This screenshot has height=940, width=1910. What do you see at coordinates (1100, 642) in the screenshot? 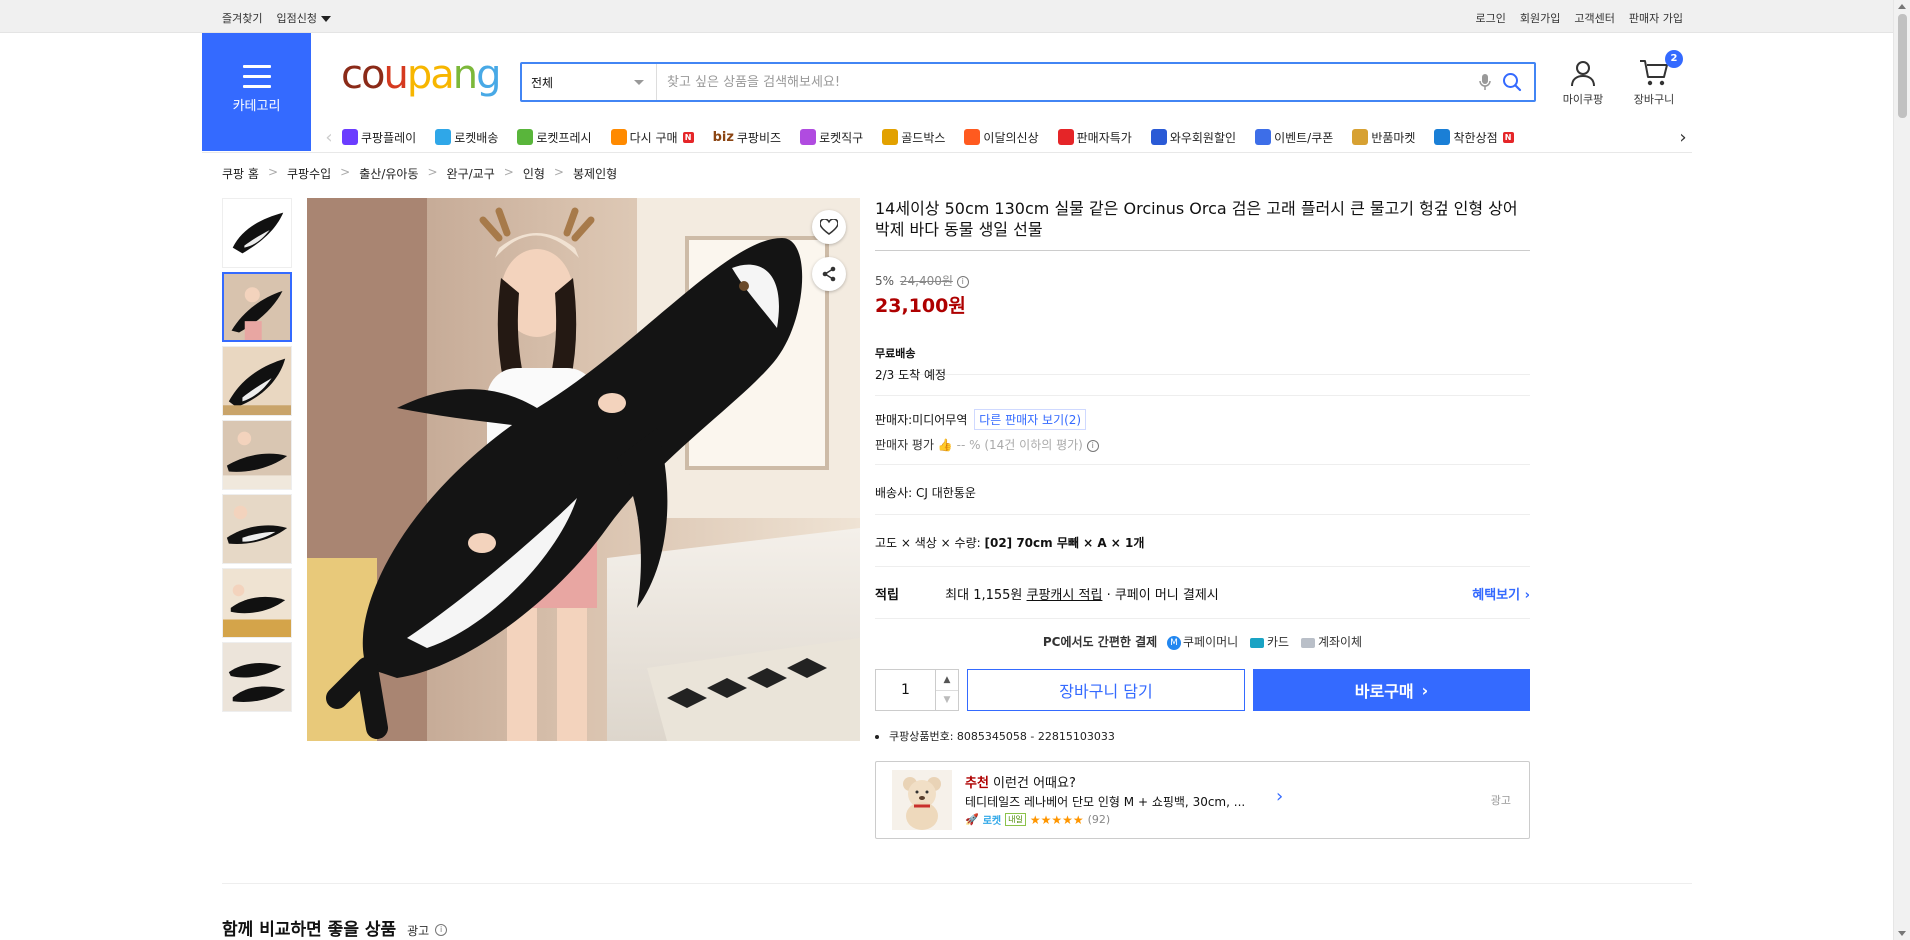
I see `pay-title: PC에서도 간편한 결제` at bounding box center [1100, 642].